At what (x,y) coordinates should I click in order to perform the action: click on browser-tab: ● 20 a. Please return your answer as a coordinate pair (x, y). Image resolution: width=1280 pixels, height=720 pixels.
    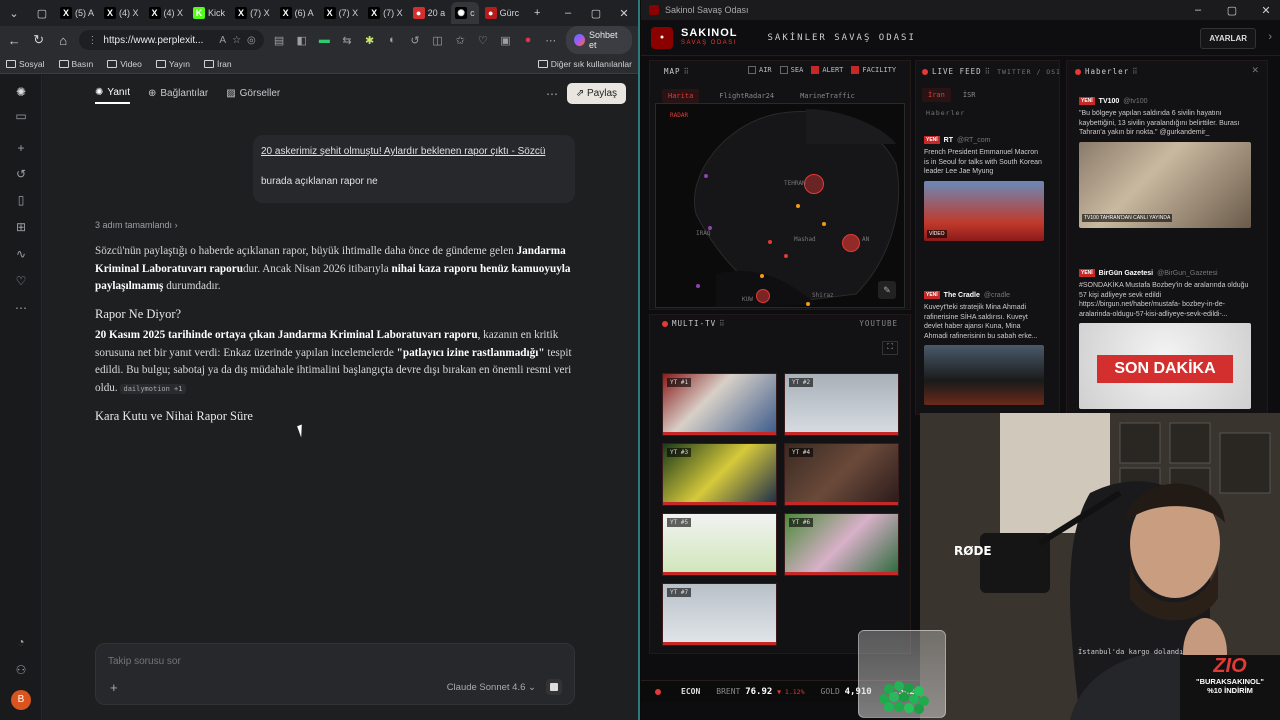
    Looking at the image, I should click on (429, 13).